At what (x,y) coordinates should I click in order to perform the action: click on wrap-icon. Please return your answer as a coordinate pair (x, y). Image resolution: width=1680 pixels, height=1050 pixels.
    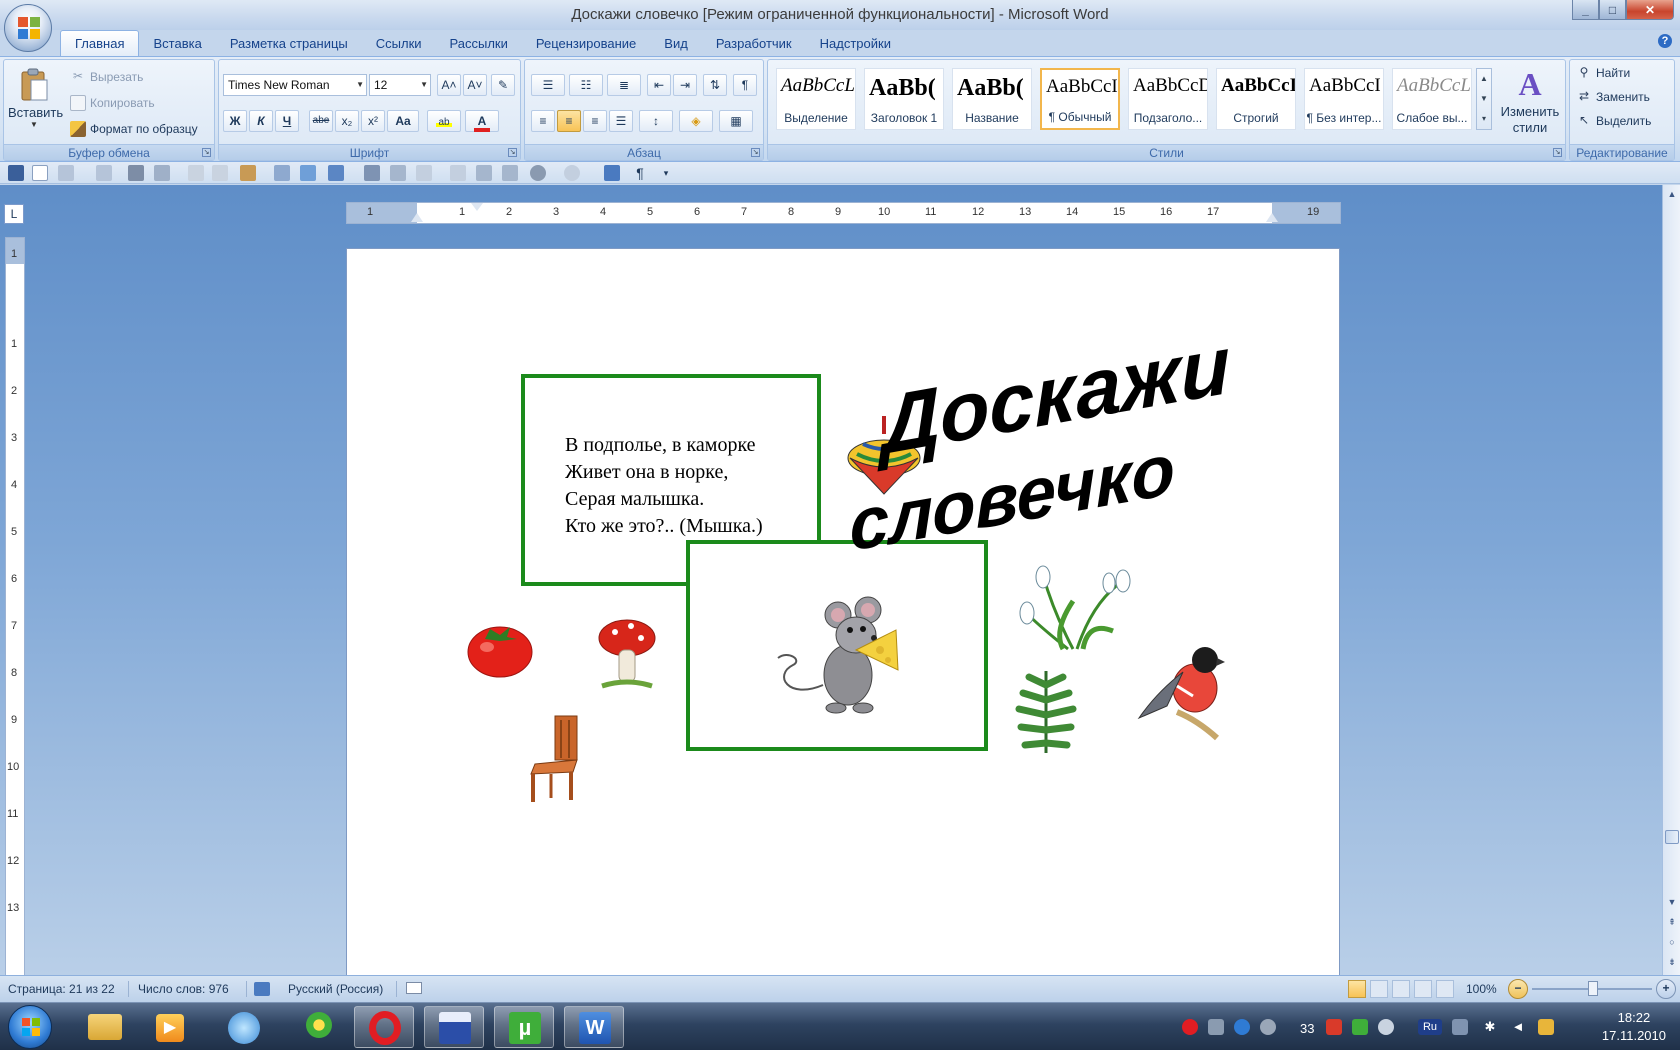
    Looking at the image, I should click on (510, 173).